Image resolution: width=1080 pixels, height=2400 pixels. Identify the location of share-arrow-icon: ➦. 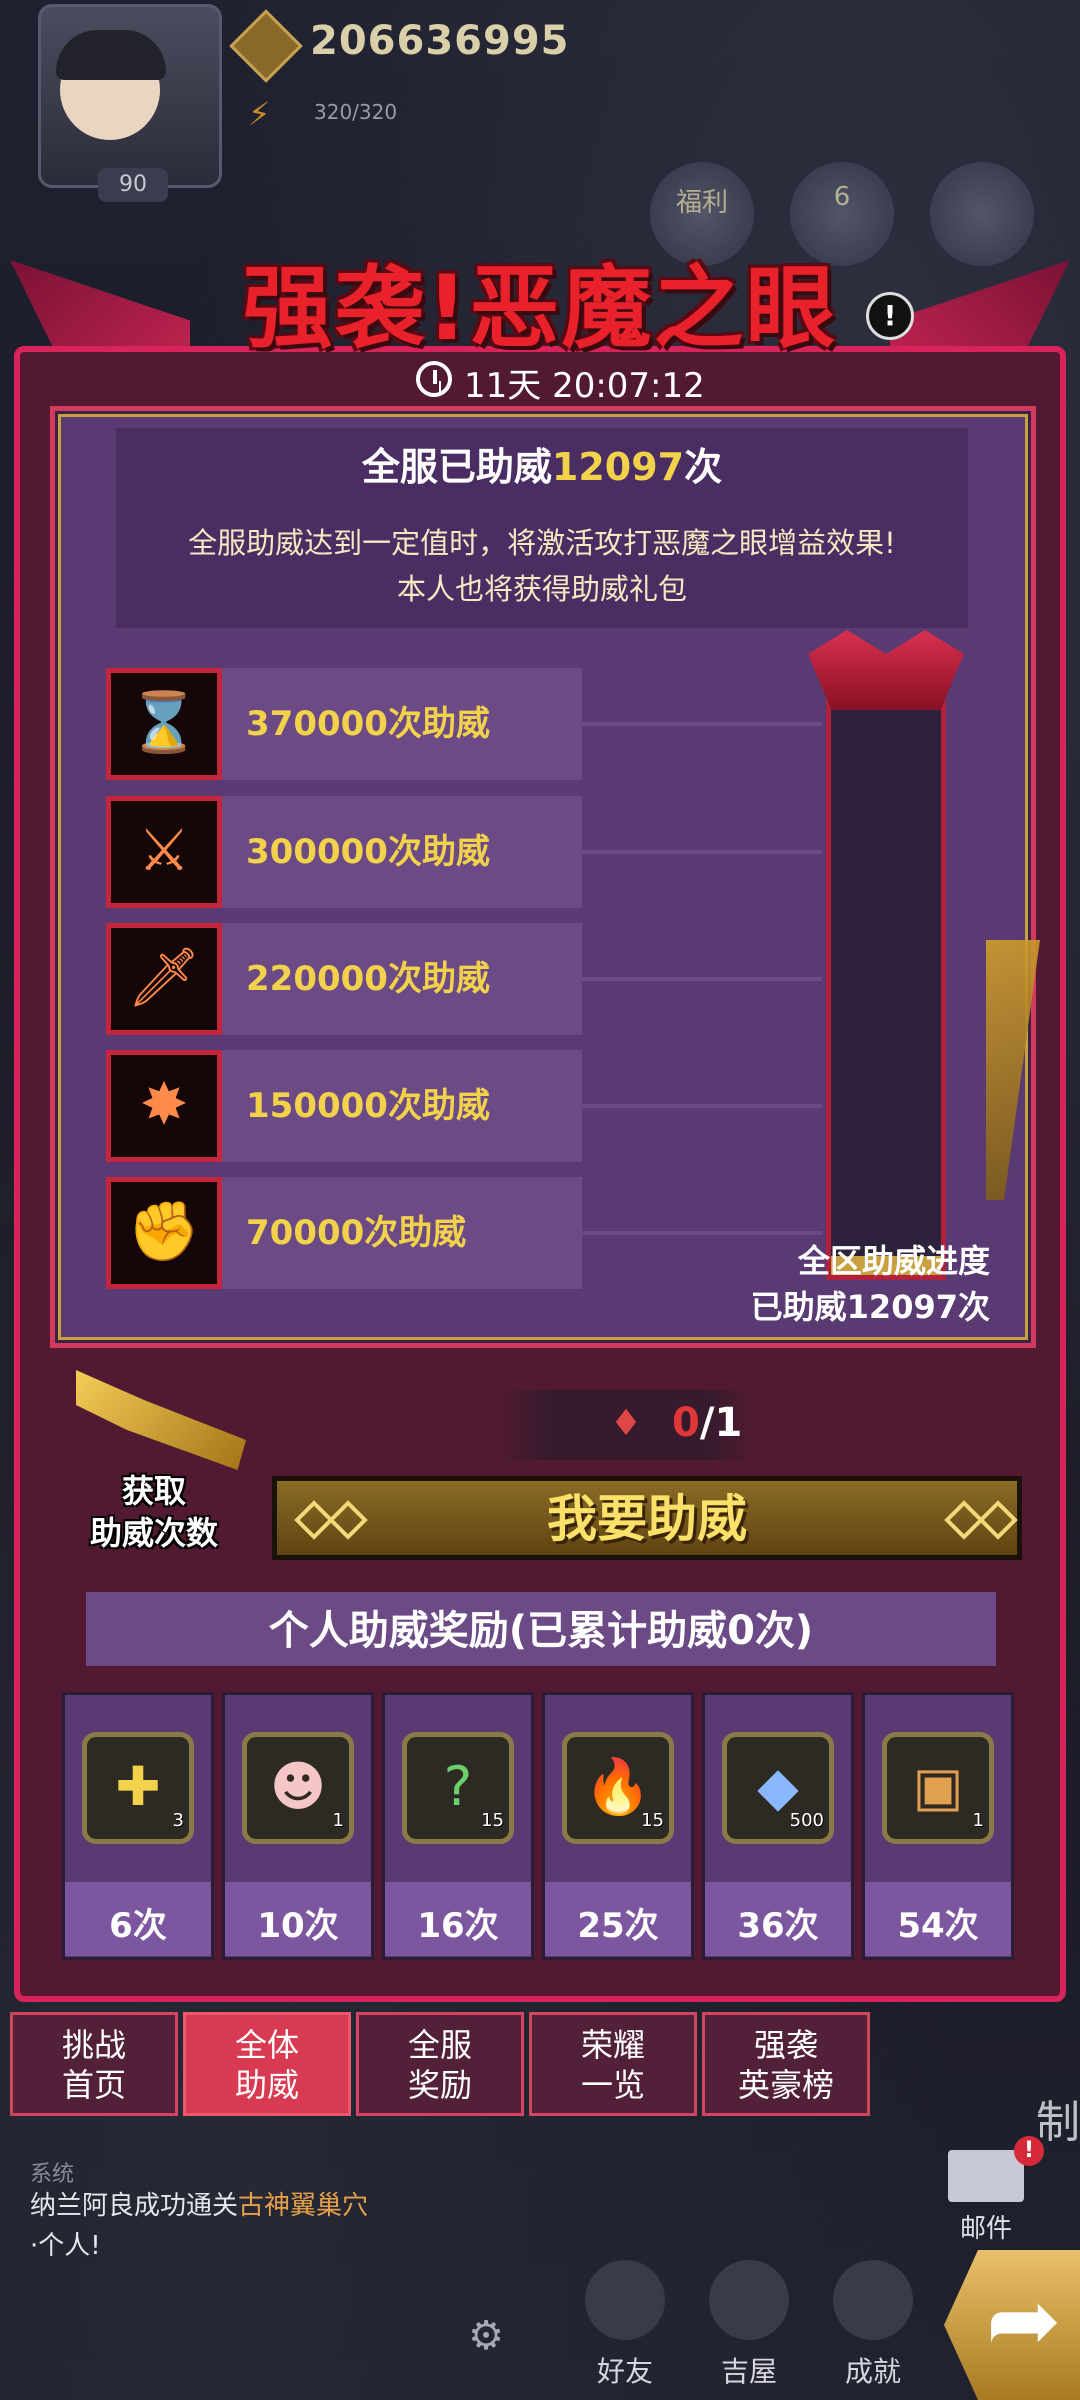
(1024, 2320).